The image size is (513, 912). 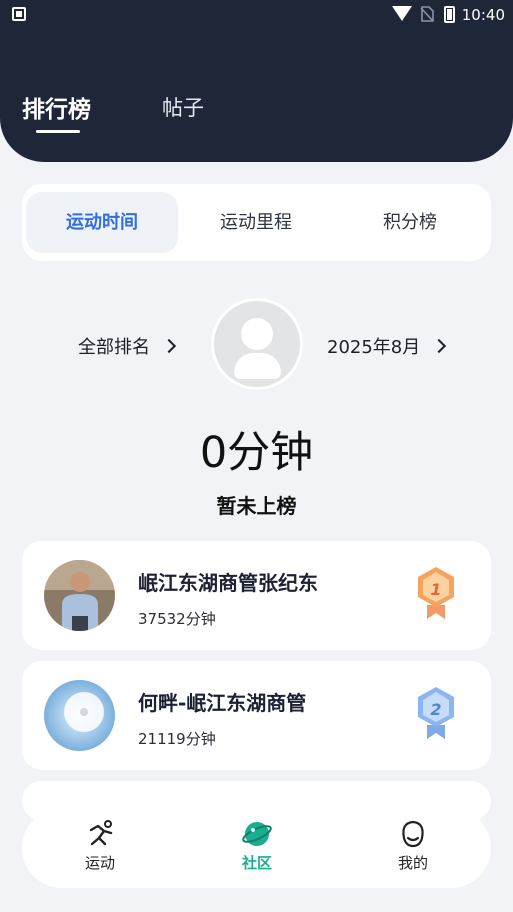 I want to click on tab-leaderboard: 排行榜, so click(x=56, y=111).